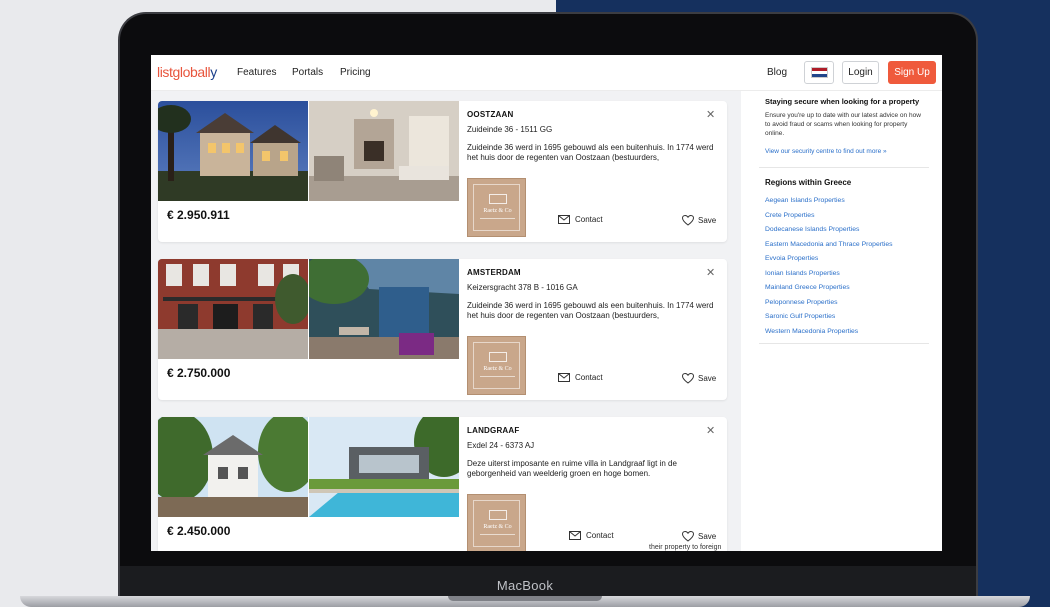  Describe the element at coordinates (256, 72) in the screenshot. I see `nav-link-features: Features` at that location.